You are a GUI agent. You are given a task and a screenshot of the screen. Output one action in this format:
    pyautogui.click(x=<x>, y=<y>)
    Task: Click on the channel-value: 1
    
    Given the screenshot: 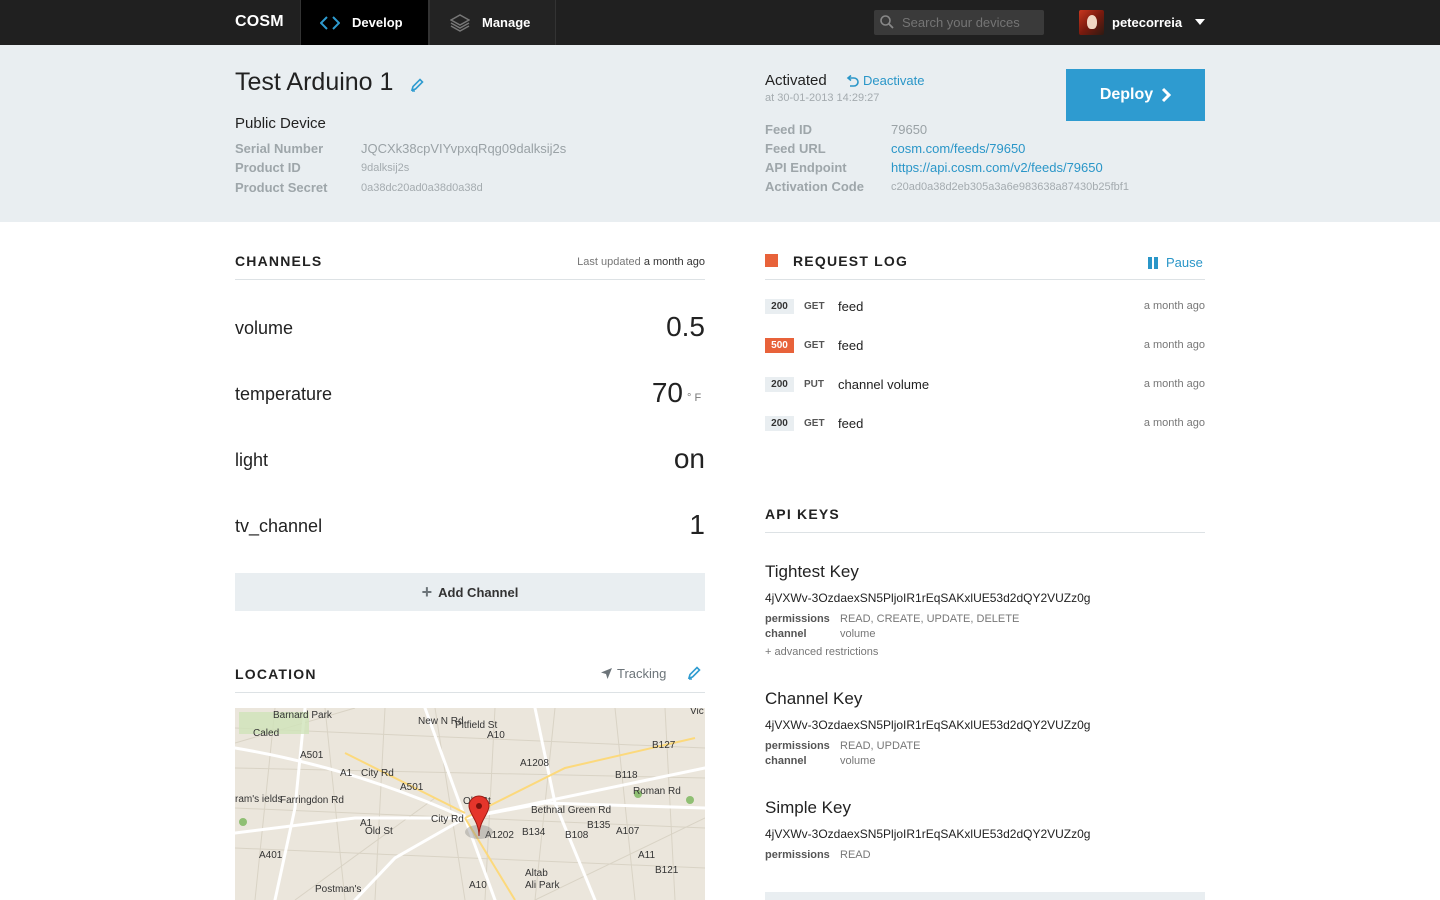 What is the action you would take?
    pyautogui.click(x=697, y=524)
    